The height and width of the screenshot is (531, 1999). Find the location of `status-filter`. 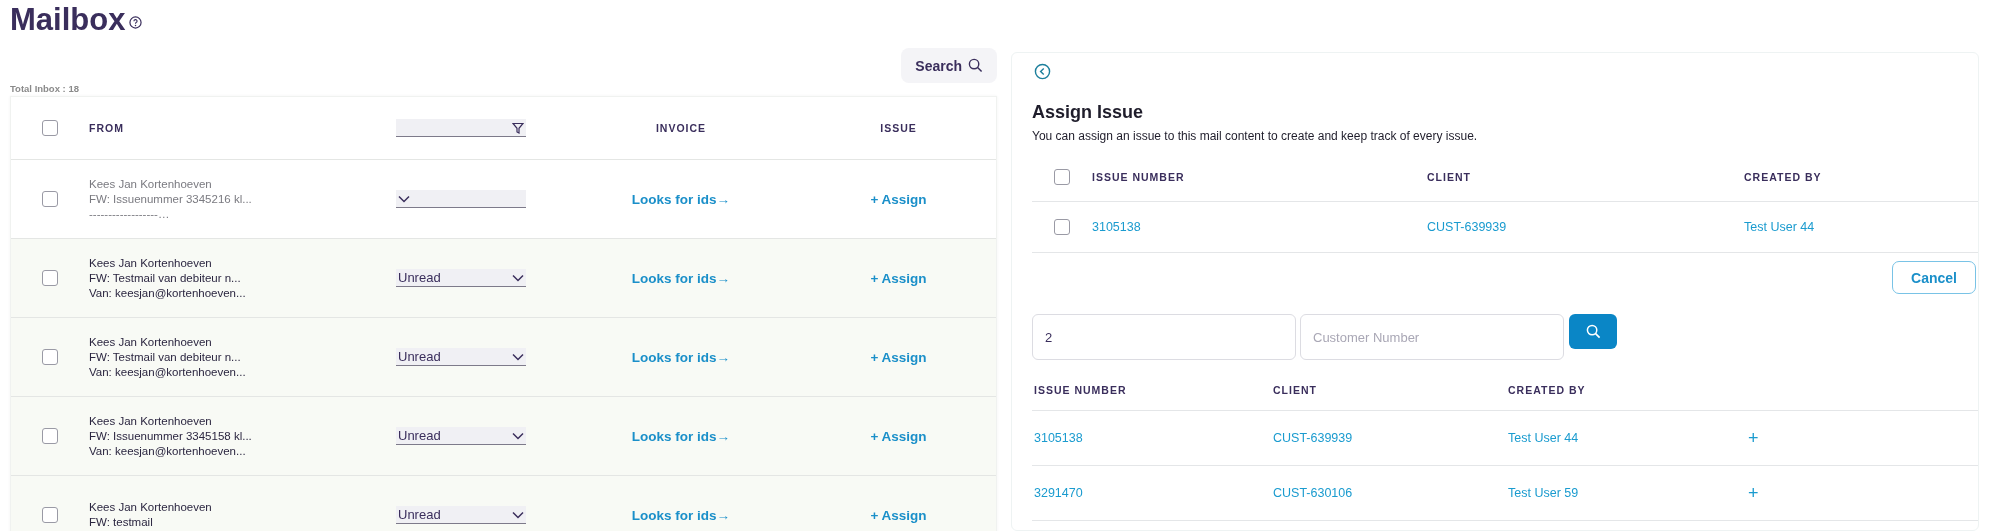

status-filter is located at coordinates (461, 128).